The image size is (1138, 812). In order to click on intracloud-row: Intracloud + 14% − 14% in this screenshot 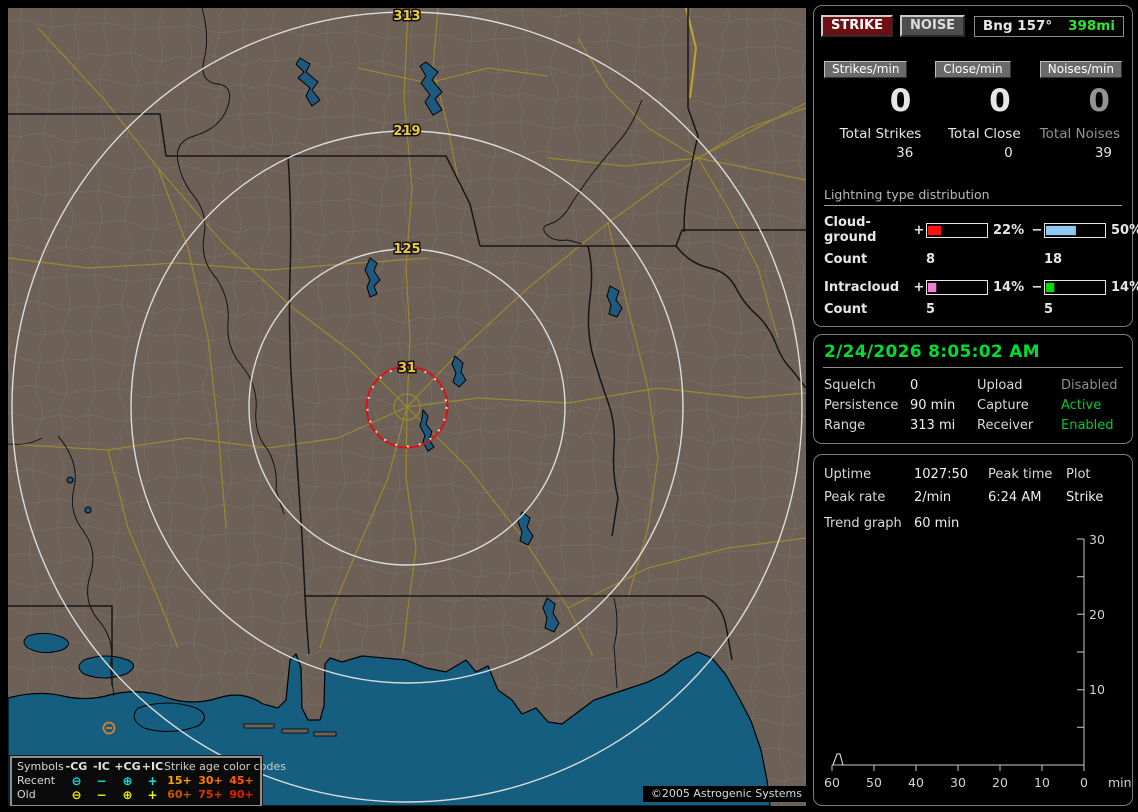, I will do `click(981, 287)`.